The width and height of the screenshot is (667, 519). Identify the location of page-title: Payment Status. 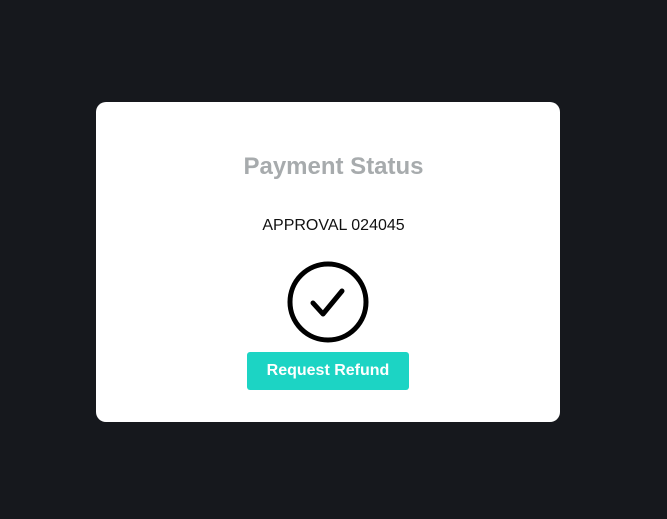
(333, 166).